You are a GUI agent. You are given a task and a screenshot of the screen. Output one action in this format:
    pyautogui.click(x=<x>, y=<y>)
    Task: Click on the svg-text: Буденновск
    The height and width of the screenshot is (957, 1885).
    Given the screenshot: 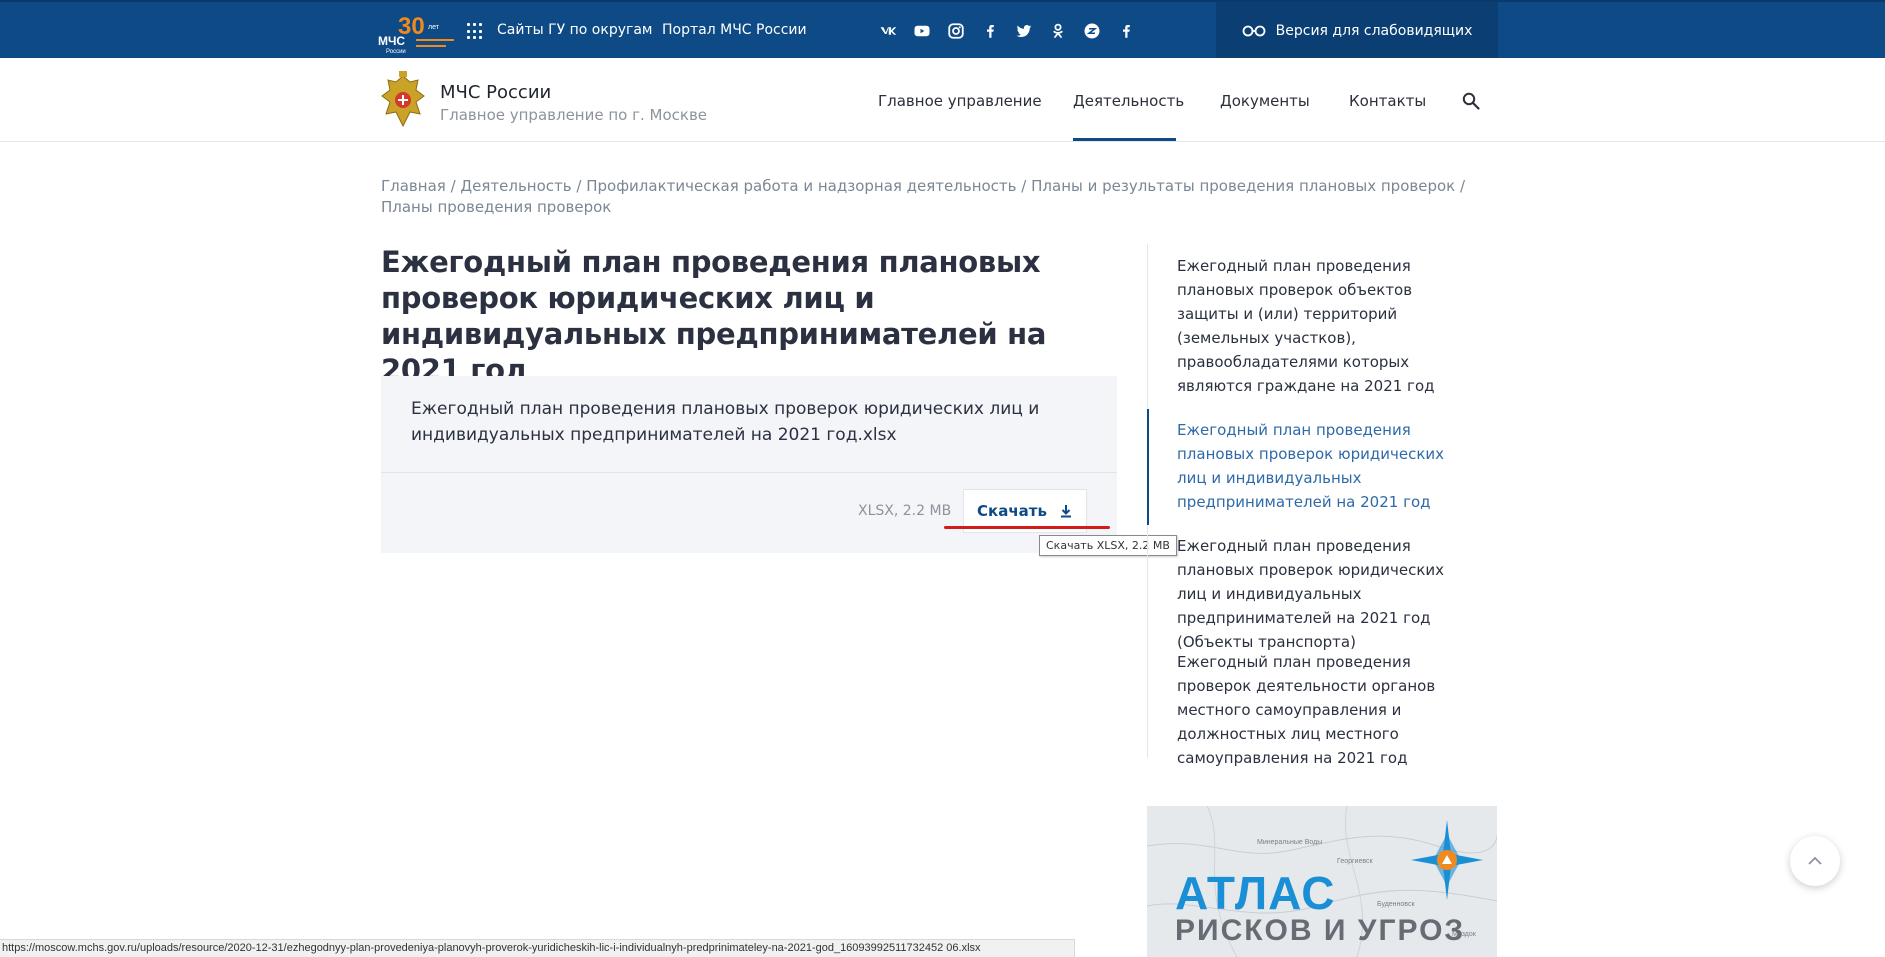 What is the action you would take?
    pyautogui.click(x=1396, y=904)
    